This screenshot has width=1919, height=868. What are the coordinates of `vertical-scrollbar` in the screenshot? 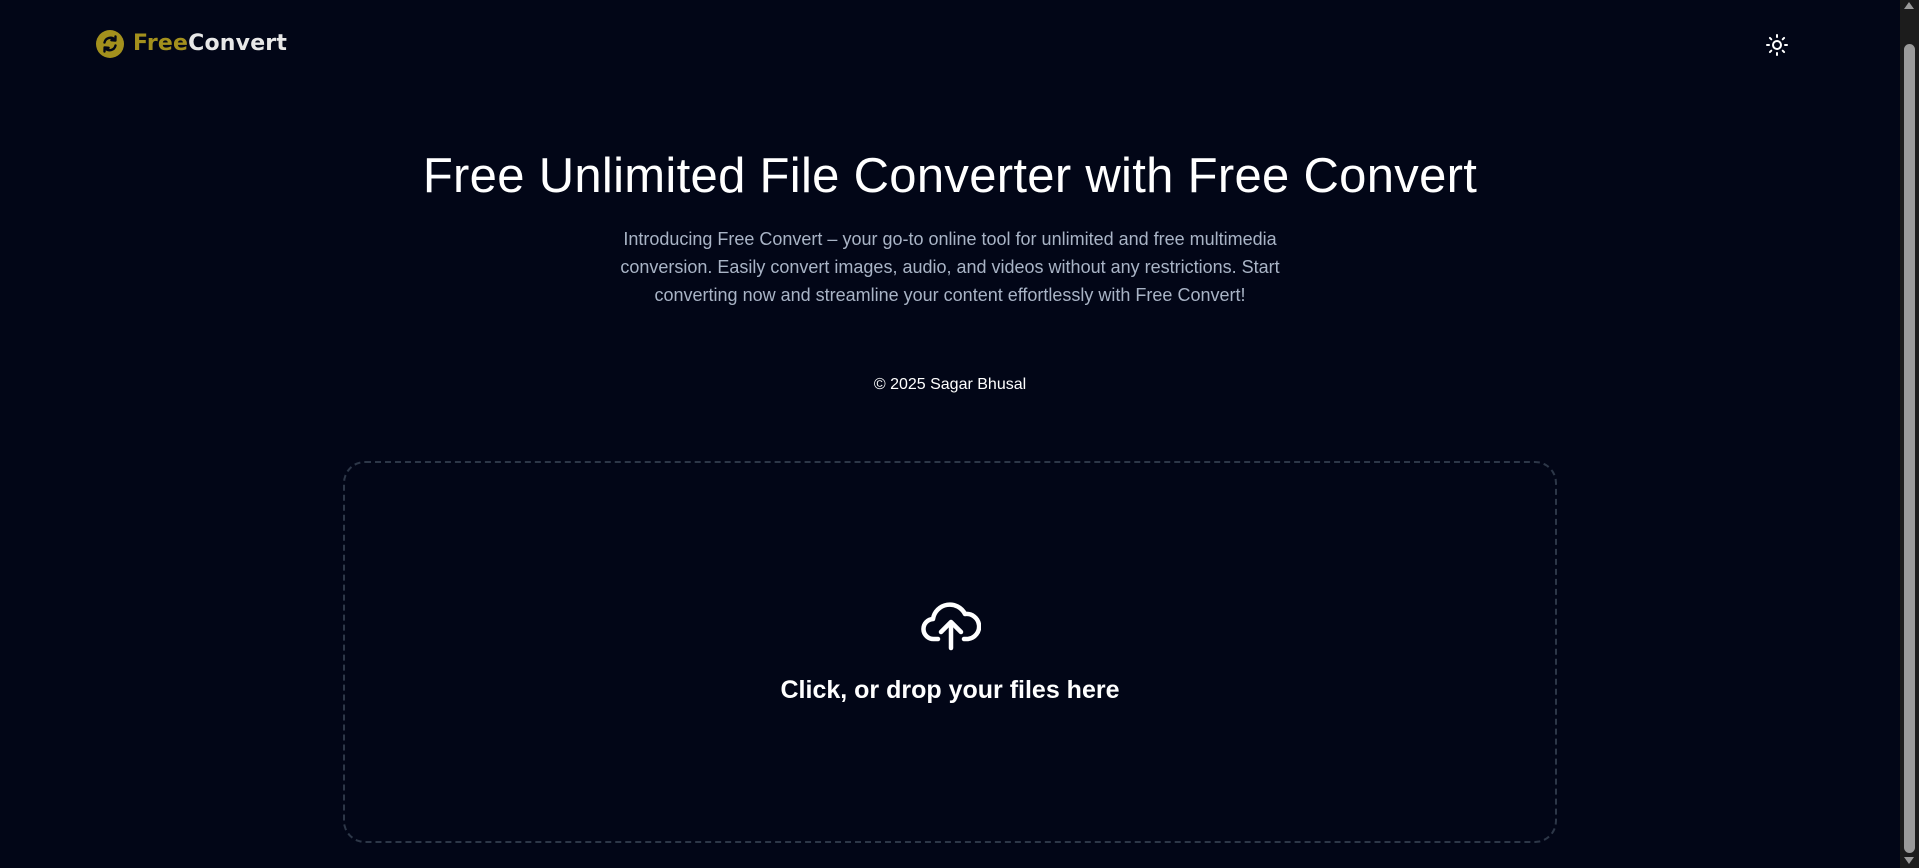 It's located at (1909, 434).